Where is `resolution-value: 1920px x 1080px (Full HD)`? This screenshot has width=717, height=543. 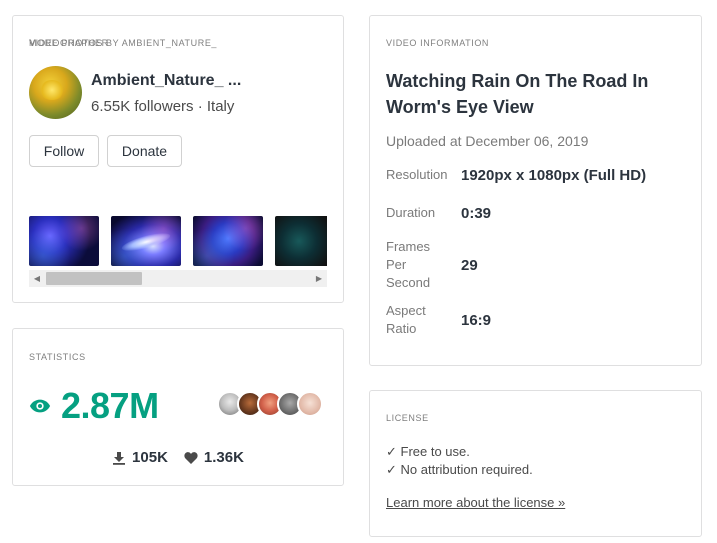 resolution-value: 1920px x 1080px (Full HD) is located at coordinates (554, 175).